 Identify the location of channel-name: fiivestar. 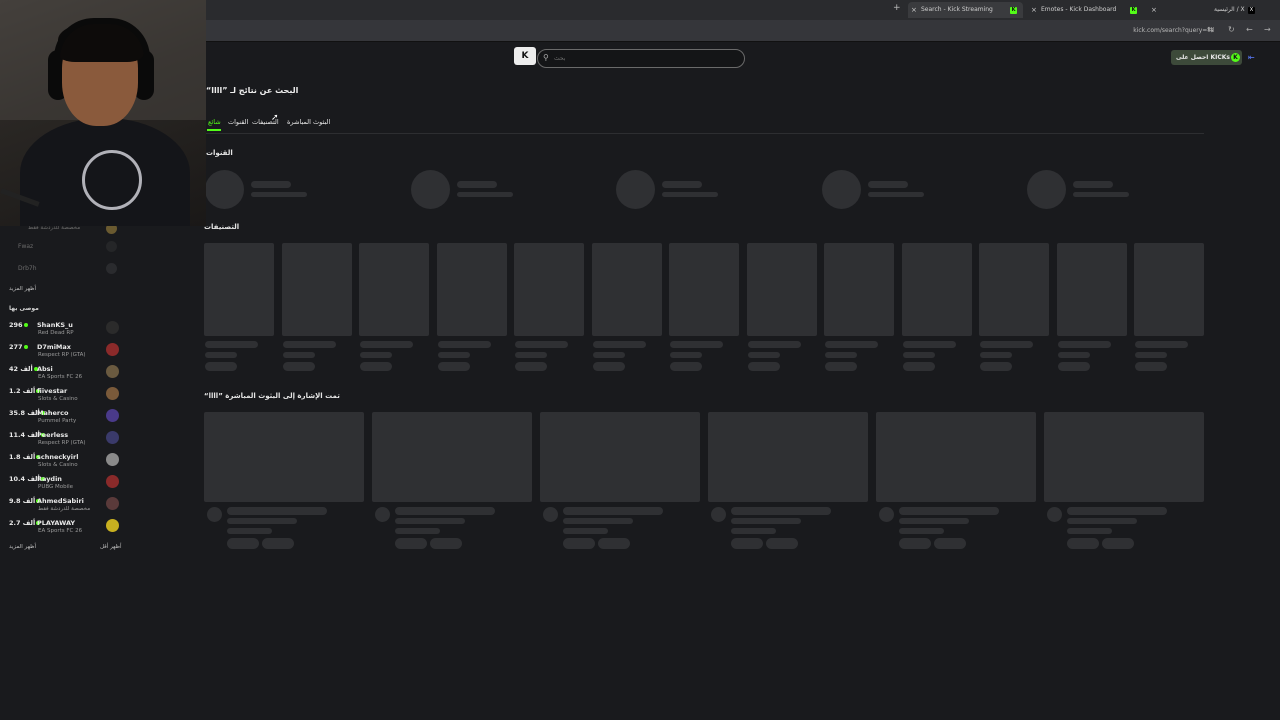
(52, 391).